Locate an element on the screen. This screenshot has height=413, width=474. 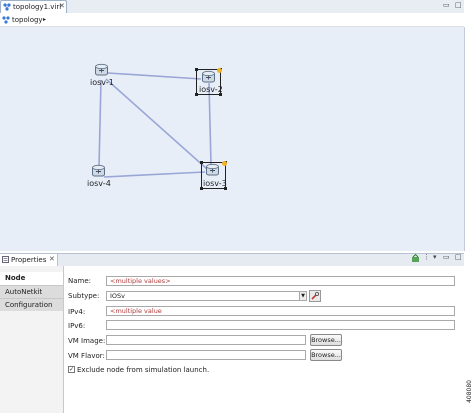
view-menu-icon: ⋮ is located at coordinates (426, 257).